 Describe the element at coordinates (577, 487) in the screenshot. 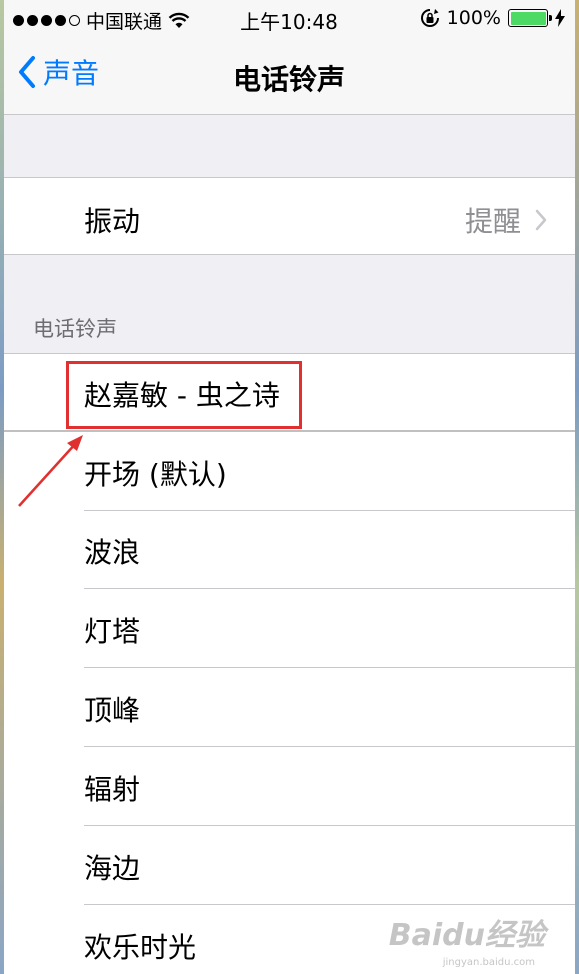

I see `right-edge-background` at that location.